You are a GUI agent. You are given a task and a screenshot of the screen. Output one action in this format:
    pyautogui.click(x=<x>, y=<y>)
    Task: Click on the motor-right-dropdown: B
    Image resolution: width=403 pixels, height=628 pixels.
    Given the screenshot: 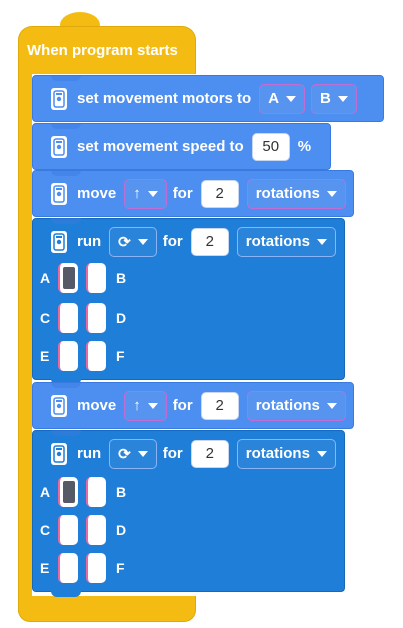 What is the action you would take?
    pyautogui.click(x=334, y=98)
    